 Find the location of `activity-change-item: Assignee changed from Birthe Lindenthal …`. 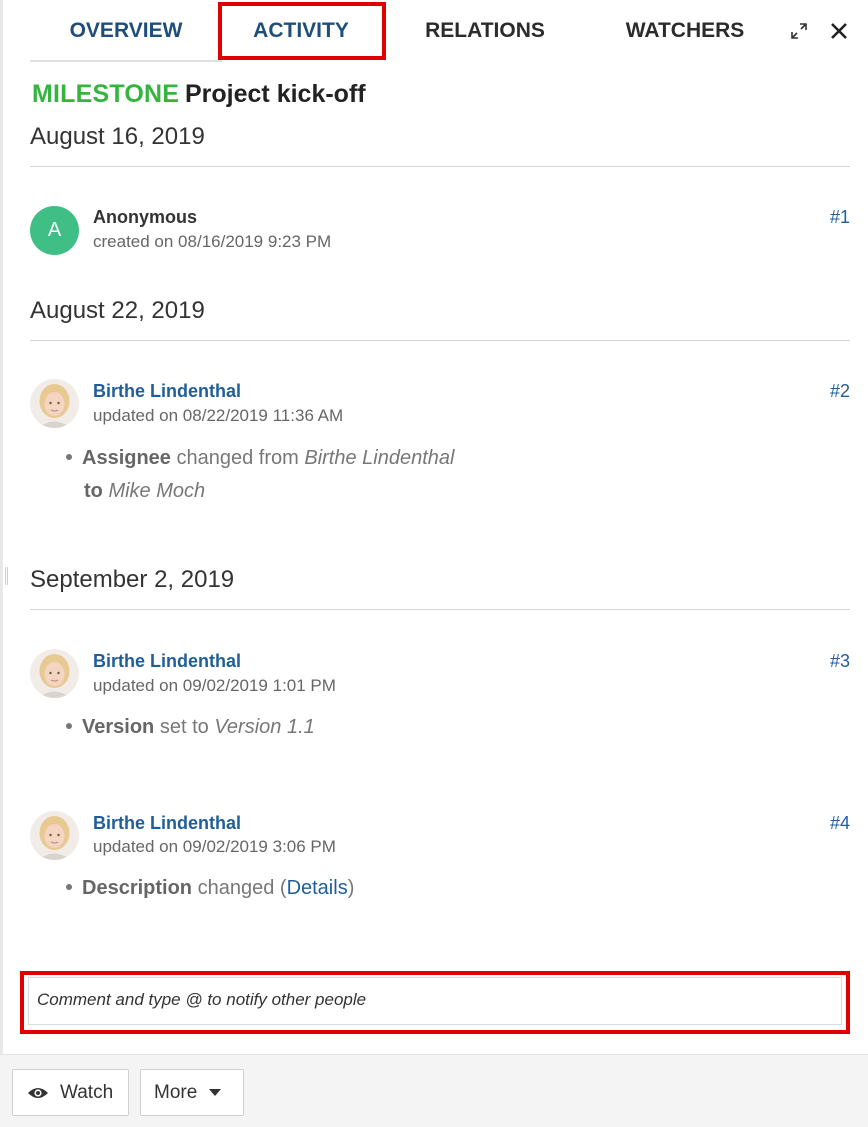

activity-change-item: Assignee changed from Birthe Lindenthal … is located at coordinates (260, 475).